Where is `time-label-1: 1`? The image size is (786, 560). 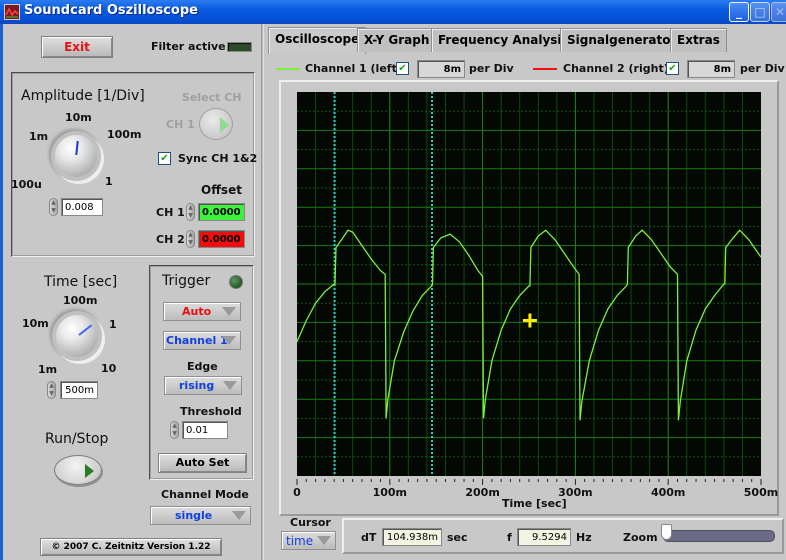
time-label-1: 1 is located at coordinates (113, 324).